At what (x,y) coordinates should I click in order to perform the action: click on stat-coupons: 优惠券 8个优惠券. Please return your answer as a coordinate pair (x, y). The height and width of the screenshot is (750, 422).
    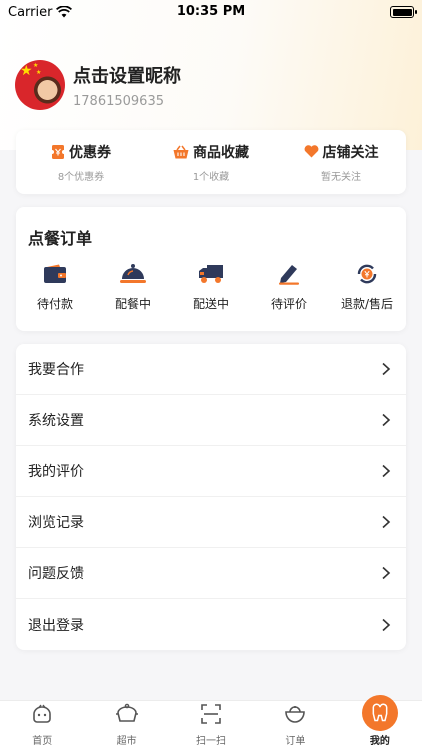
    Looking at the image, I should click on (81, 162).